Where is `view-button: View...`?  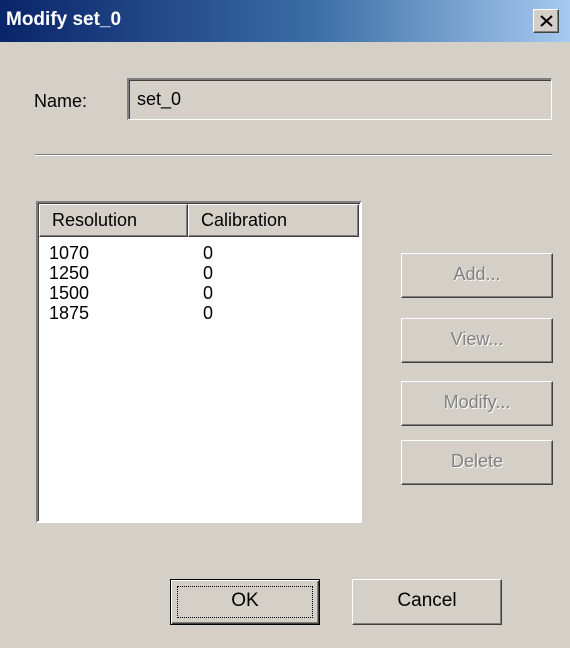 view-button: View... is located at coordinates (477, 340).